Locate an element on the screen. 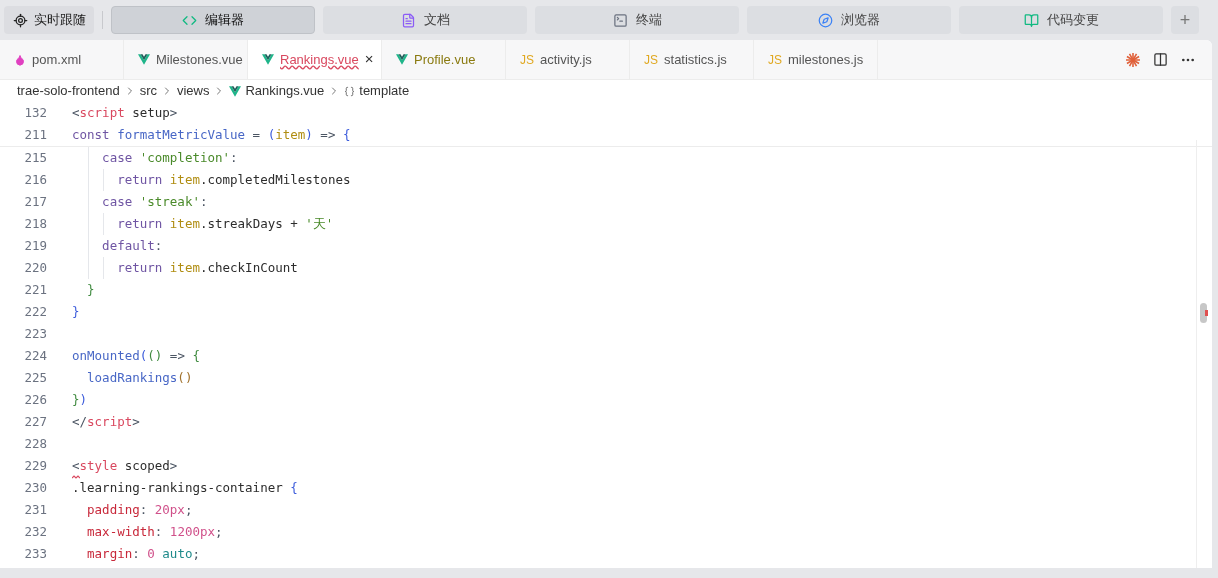  file-name: Rankings.vue is located at coordinates (319, 59).